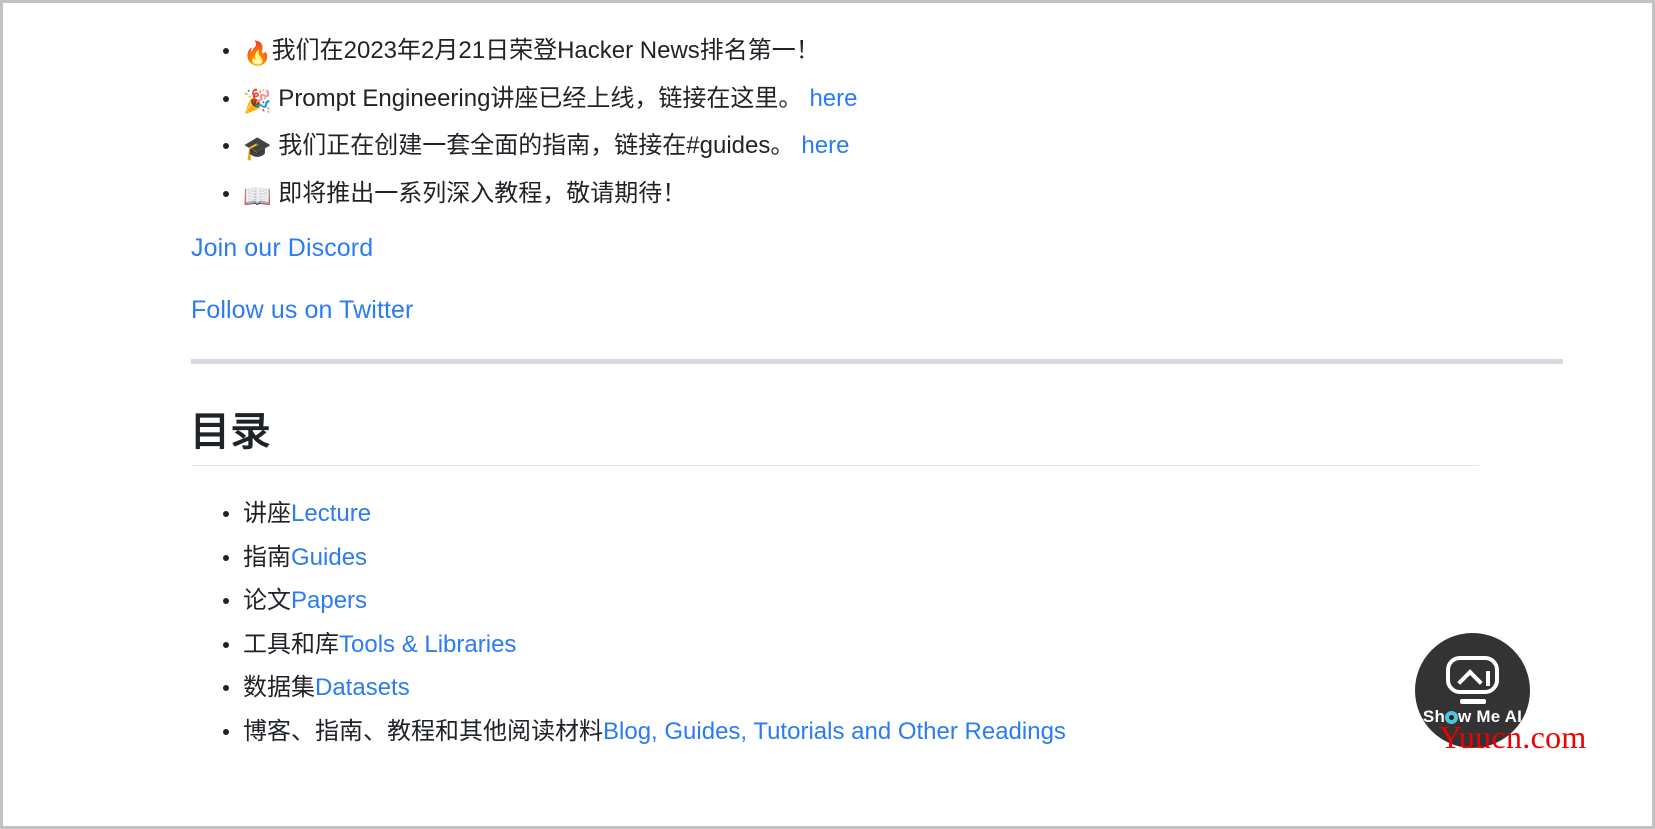  I want to click on fire-emoji: 🔥, so click(257, 54).